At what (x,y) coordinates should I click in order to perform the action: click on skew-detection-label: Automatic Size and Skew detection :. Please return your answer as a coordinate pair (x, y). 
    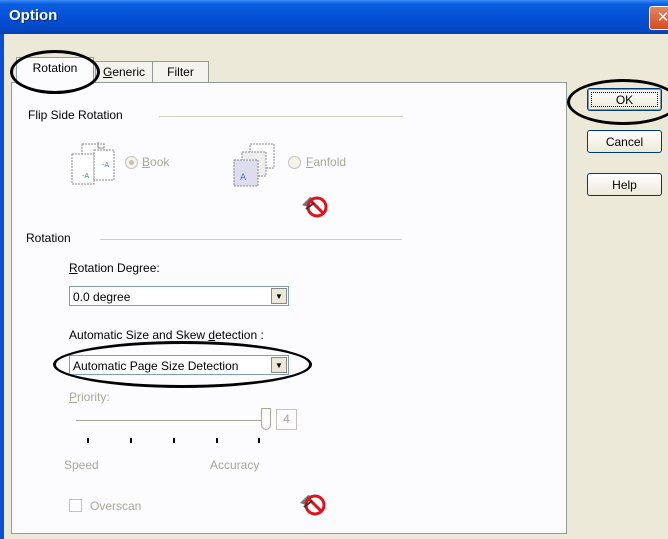
    Looking at the image, I should click on (166, 335).